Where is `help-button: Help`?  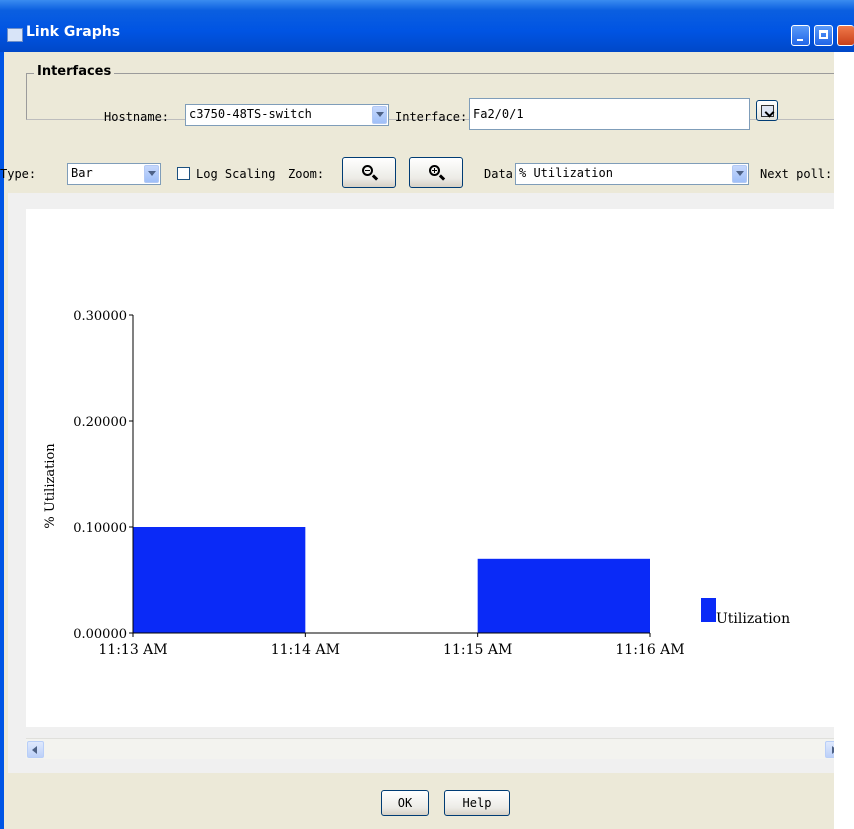 help-button: Help is located at coordinates (477, 803).